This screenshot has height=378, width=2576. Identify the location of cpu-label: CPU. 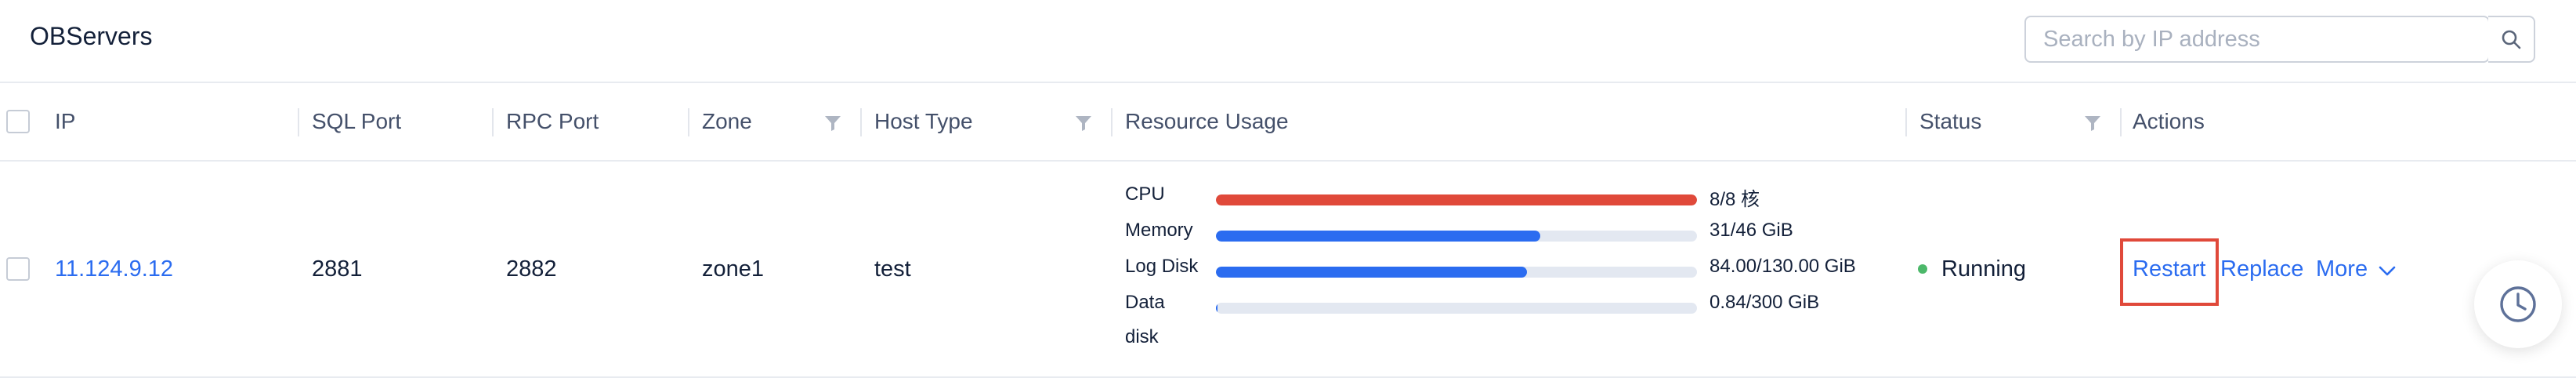
(1145, 194).